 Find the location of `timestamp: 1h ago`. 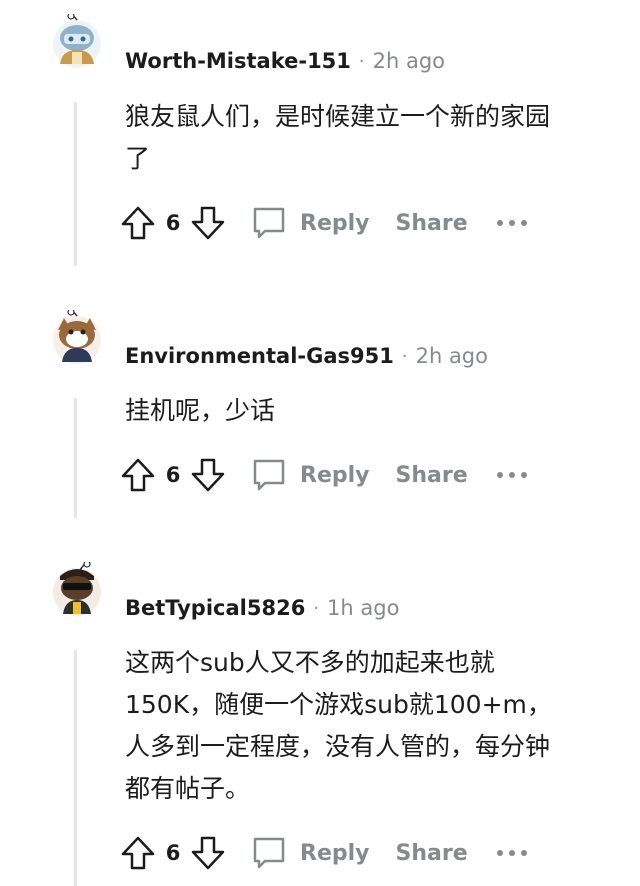

timestamp: 1h ago is located at coordinates (363, 608).